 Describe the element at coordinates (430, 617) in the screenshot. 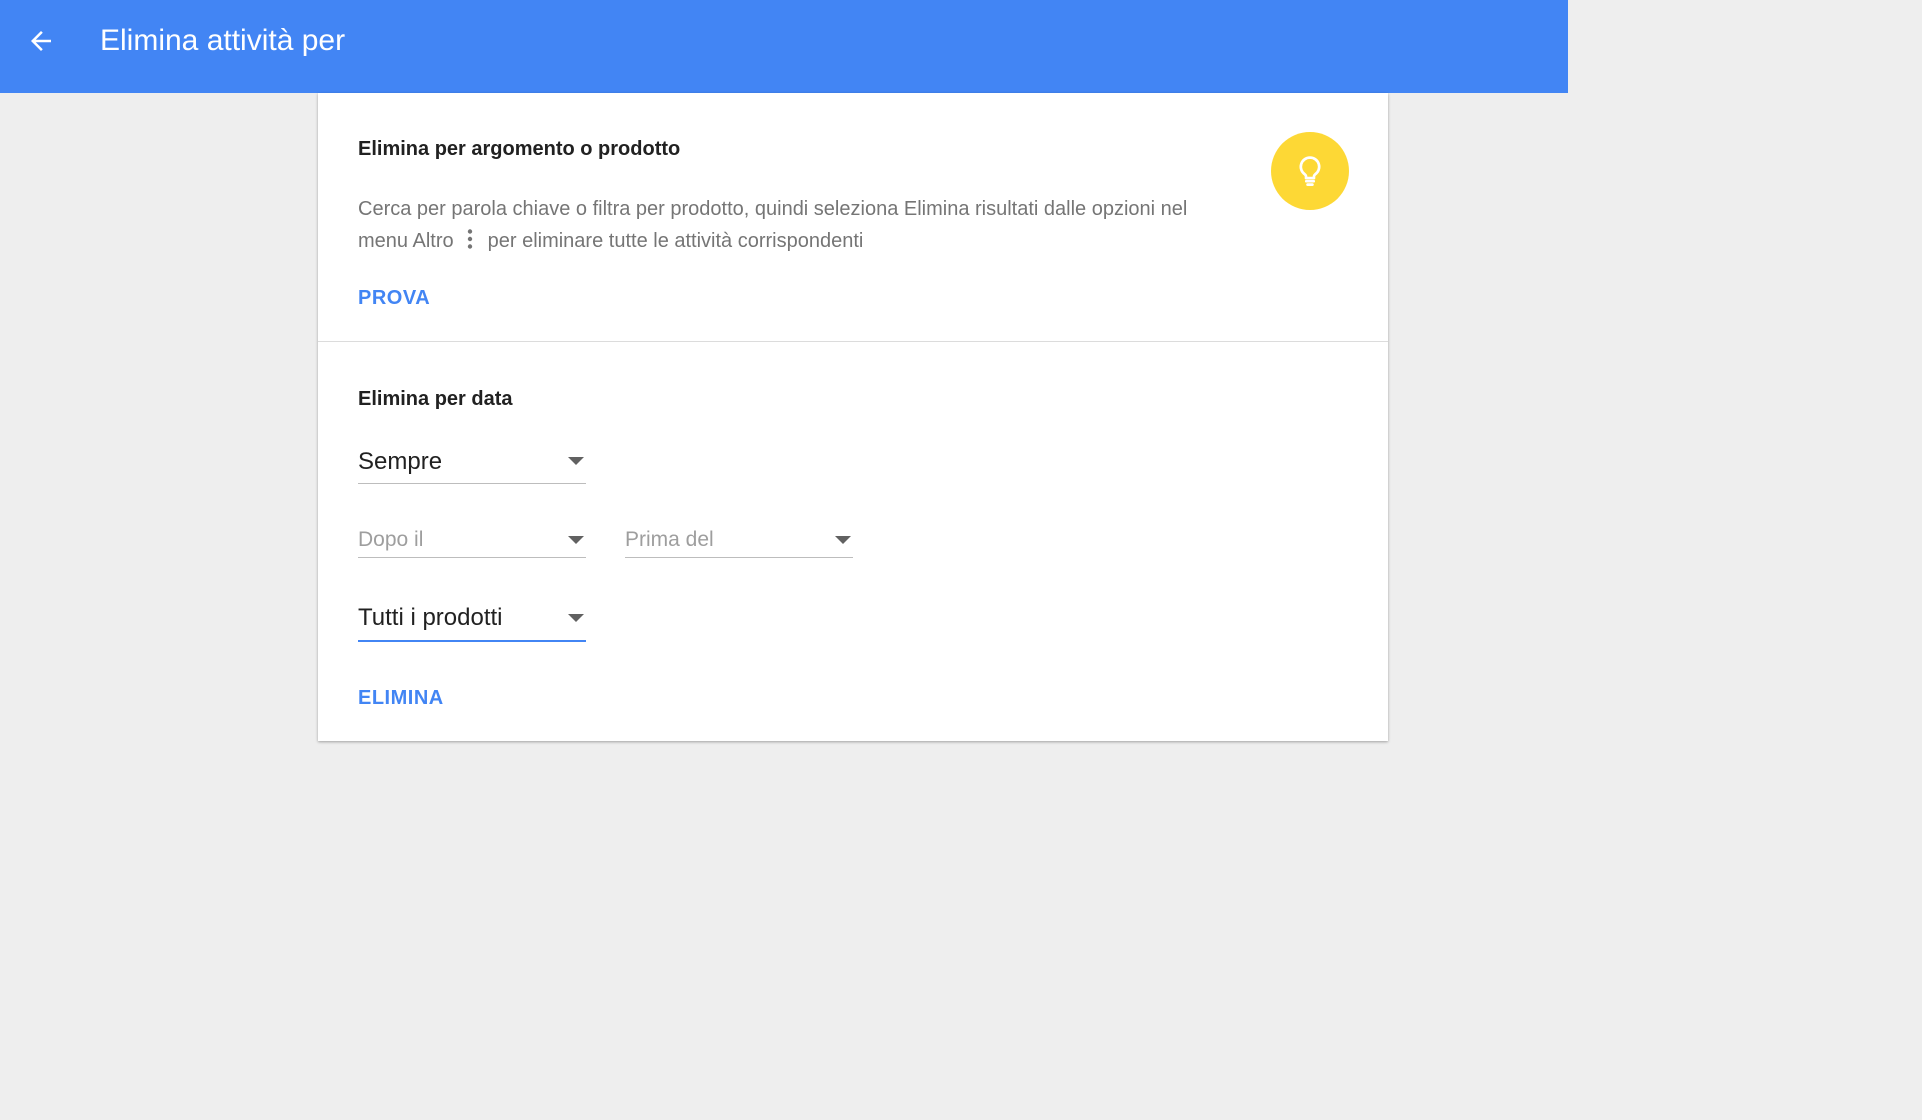

I see `product-select-value: Tutti i prodotti` at that location.